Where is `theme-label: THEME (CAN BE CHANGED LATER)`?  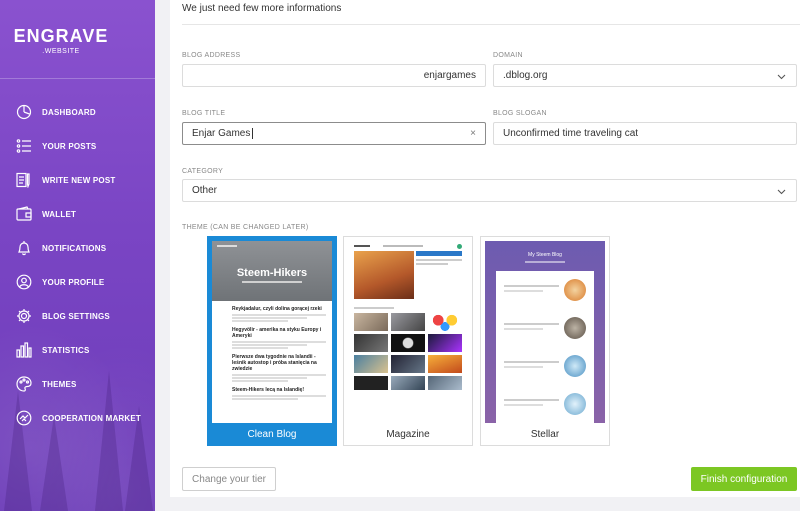 theme-label: THEME (CAN BE CHANGED LATER) is located at coordinates (245, 227).